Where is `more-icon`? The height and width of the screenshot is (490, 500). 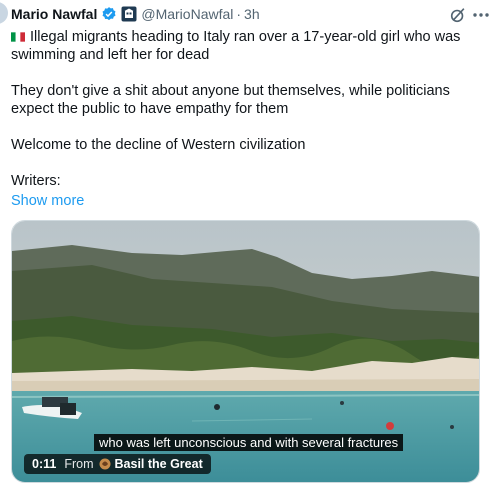 more-icon is located at coordinates (481, 15).